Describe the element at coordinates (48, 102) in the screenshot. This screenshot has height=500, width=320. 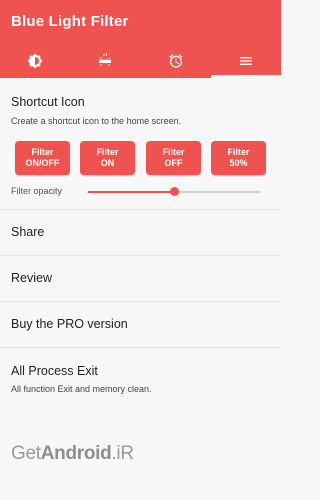
I see `shortcut-title: Shortcut Icon` at that location.